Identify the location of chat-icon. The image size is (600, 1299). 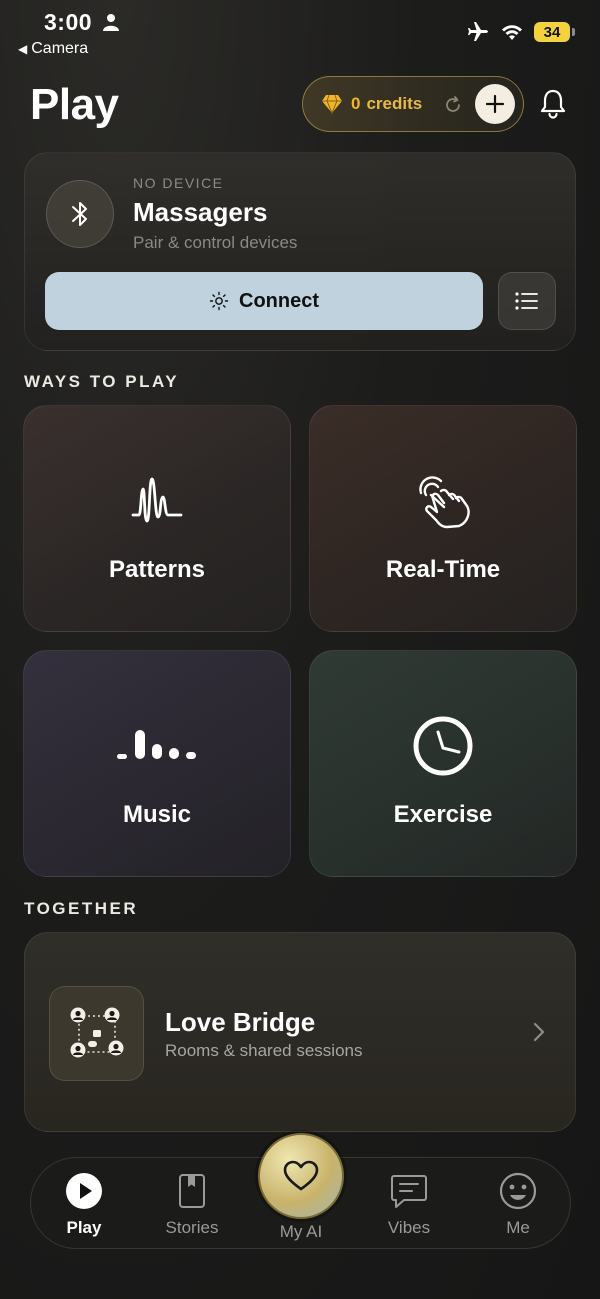
(409, 1191).